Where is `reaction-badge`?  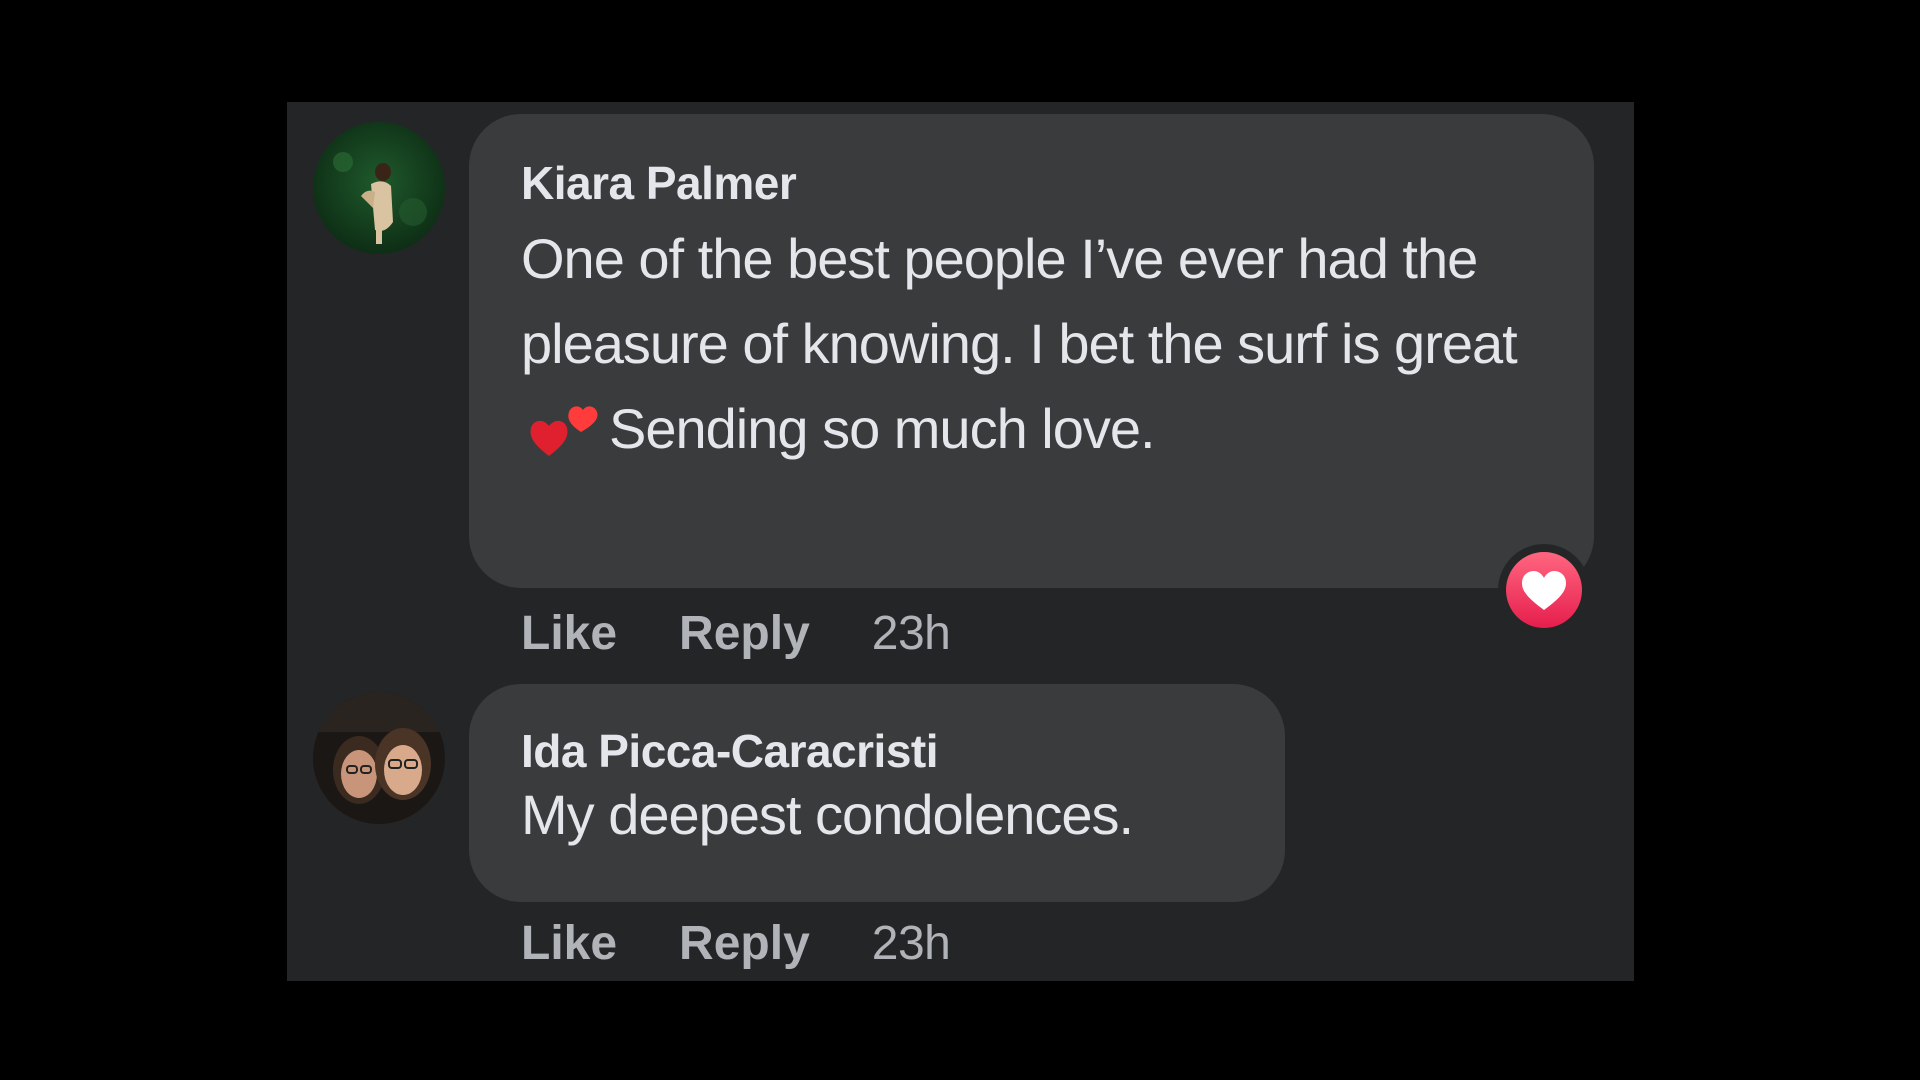 reaction-badge is located at coordinates (1544, 590).